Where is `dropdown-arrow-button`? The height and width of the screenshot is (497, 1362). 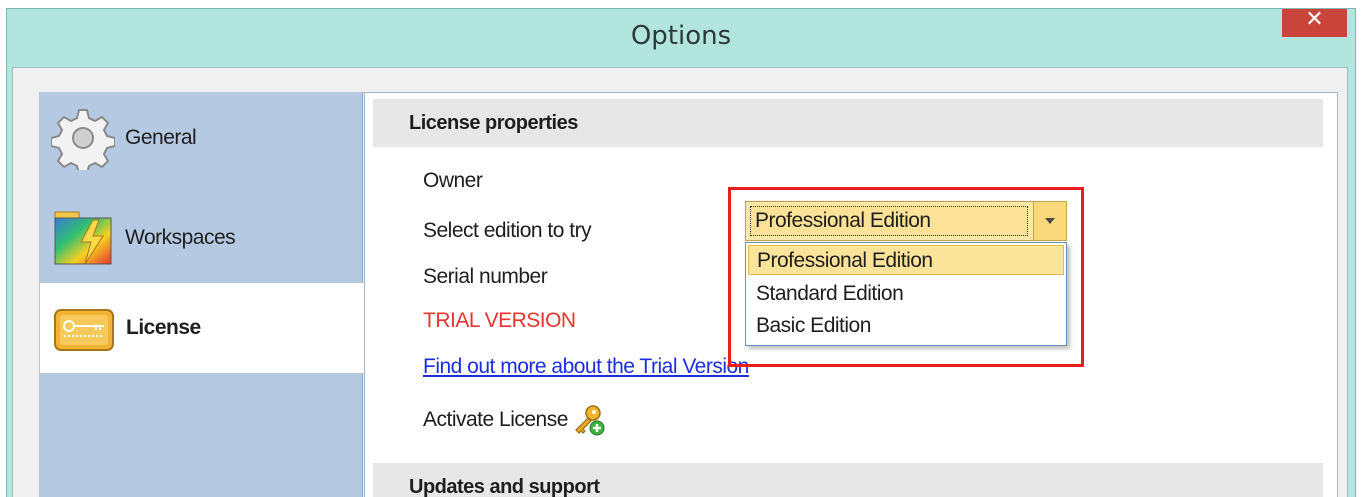 dropdown-arrow-button is located at coordinates (1049, 221).